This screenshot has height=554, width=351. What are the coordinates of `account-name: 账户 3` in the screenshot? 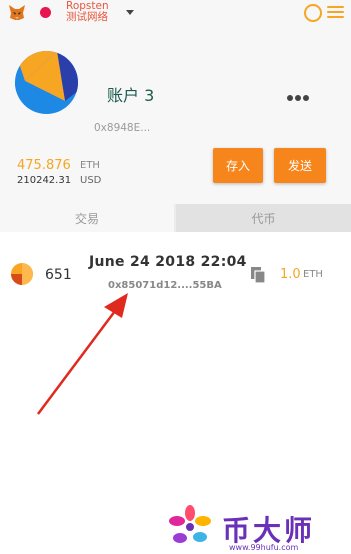 It's located at (130, 94).